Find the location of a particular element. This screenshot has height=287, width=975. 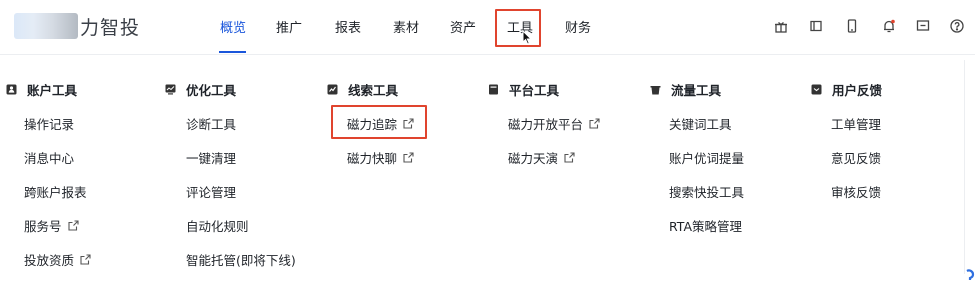

menu-item-review-feedback: 审核反馈 is located at coordinates (856, 191).